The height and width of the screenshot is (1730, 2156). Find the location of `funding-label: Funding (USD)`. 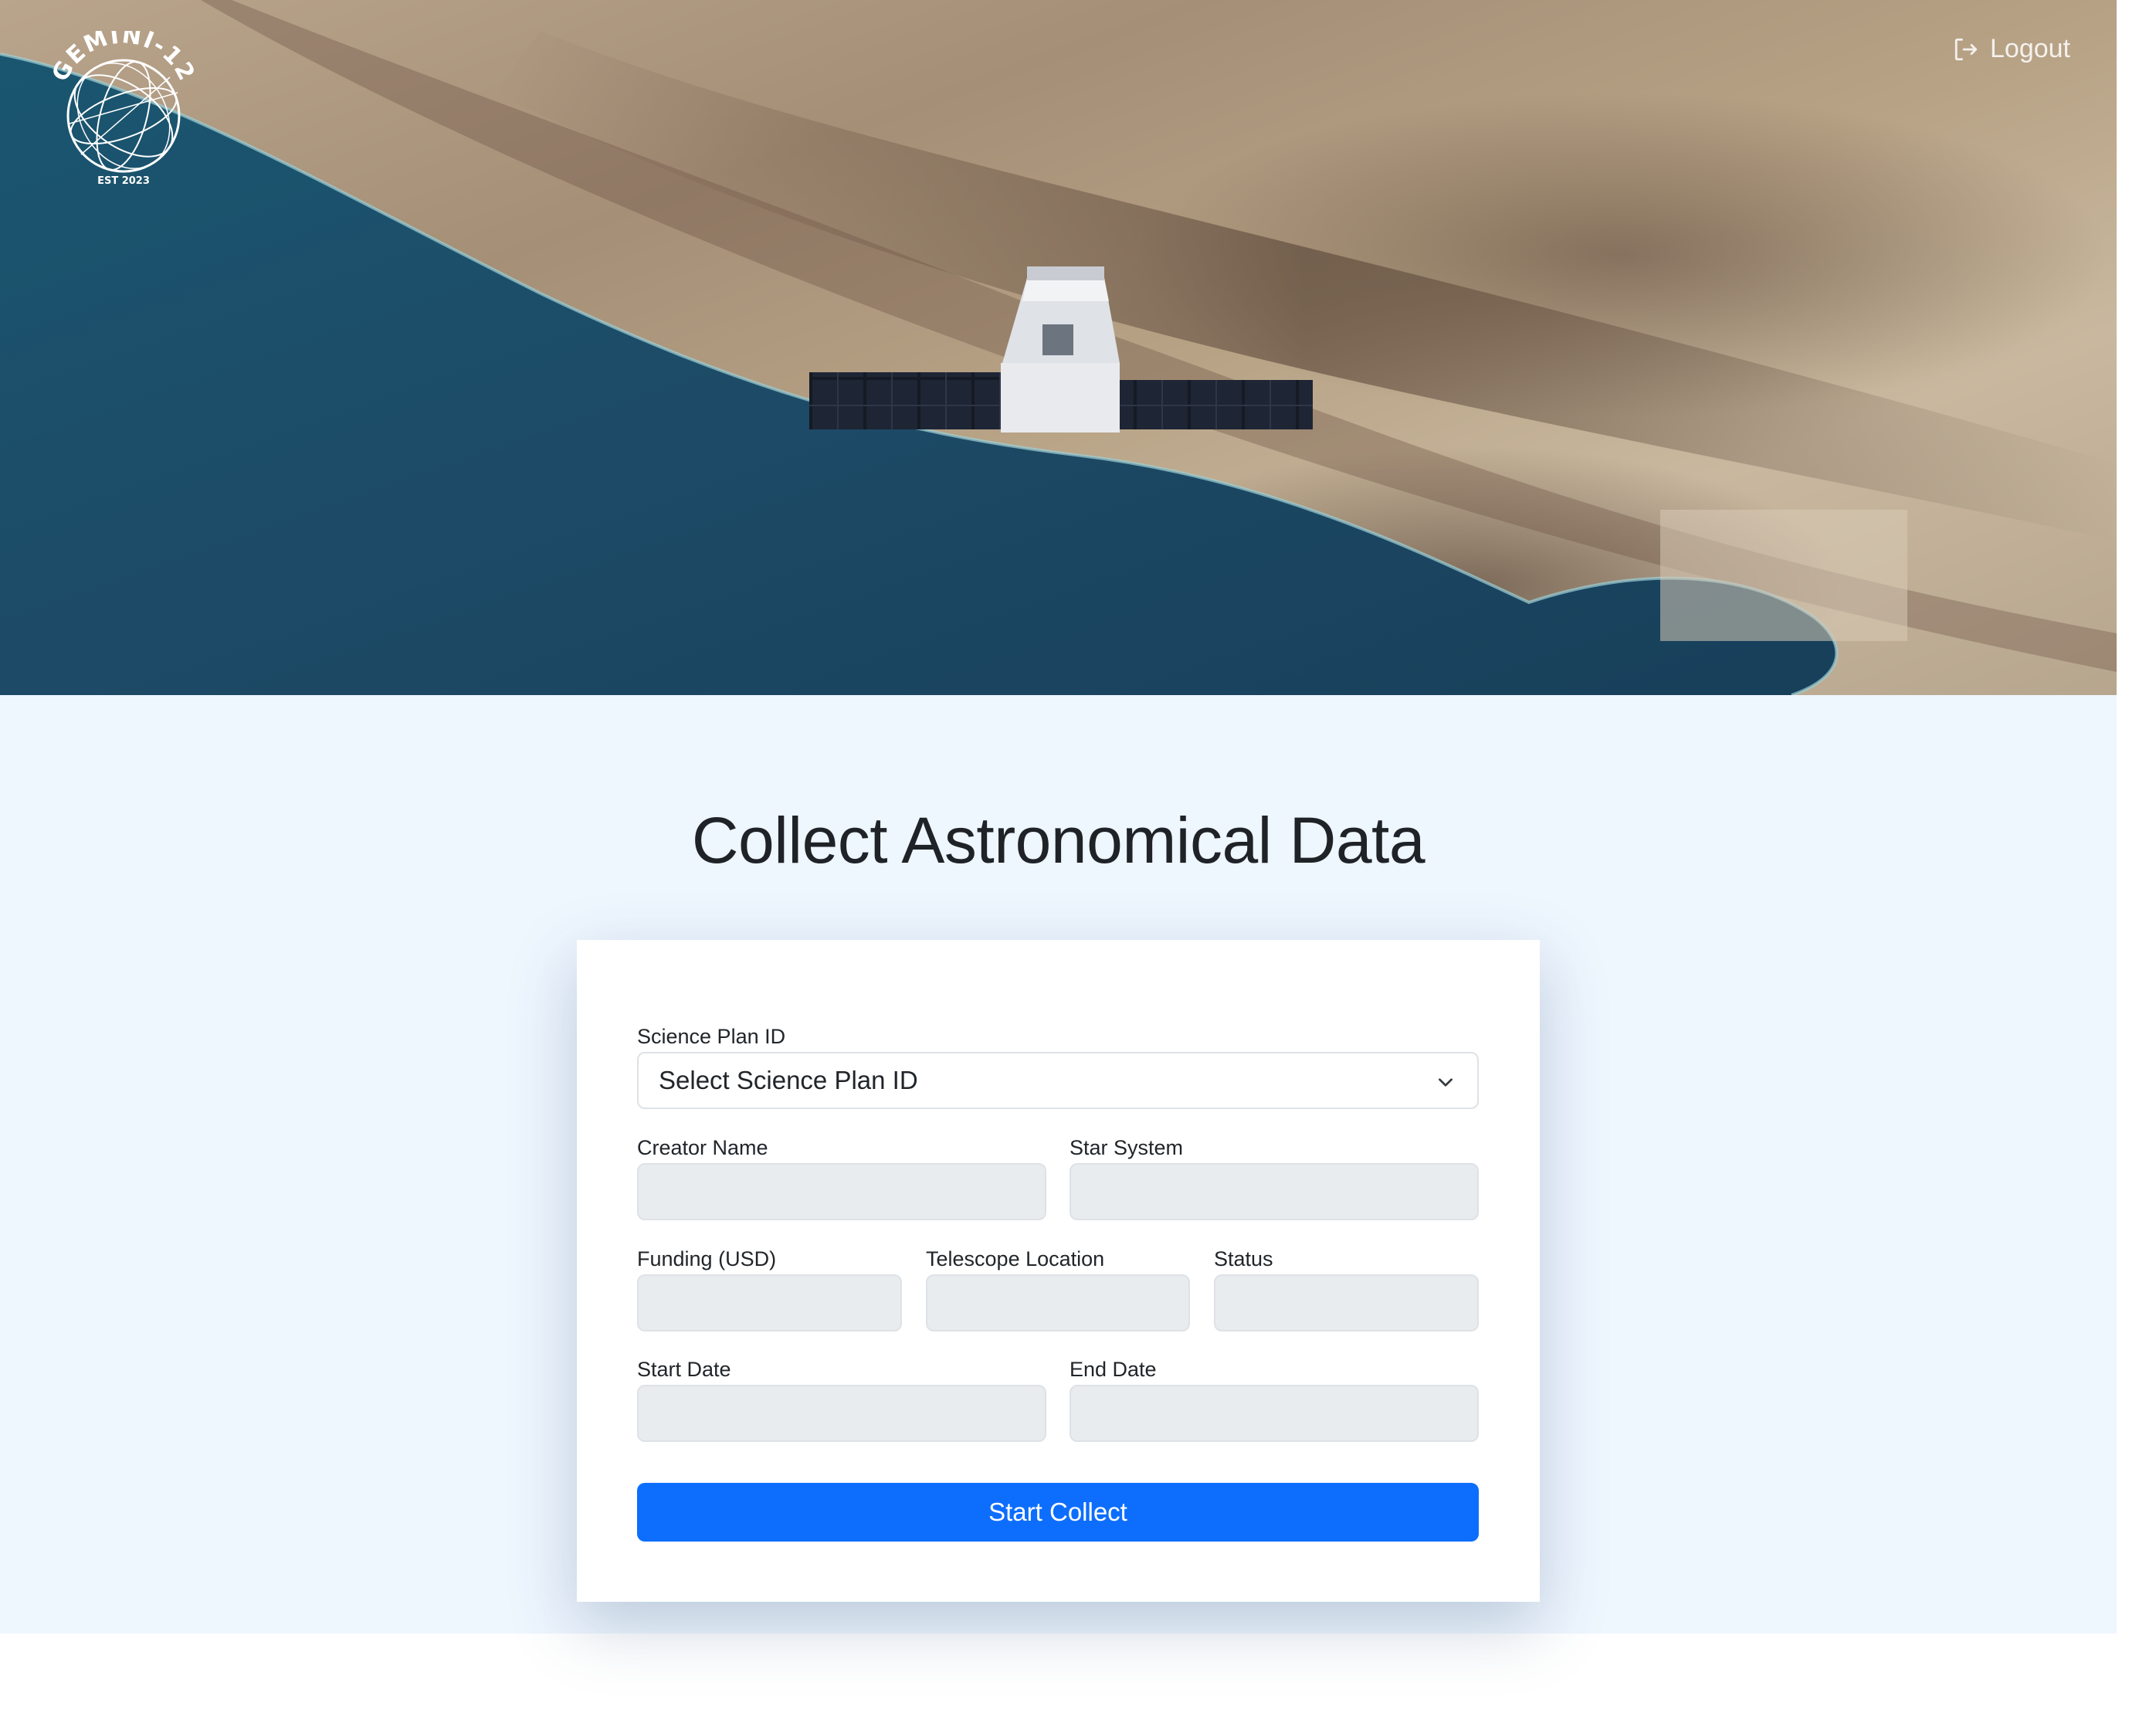

funding-label: Funding (USD) is located at coordinates (707, 1258).